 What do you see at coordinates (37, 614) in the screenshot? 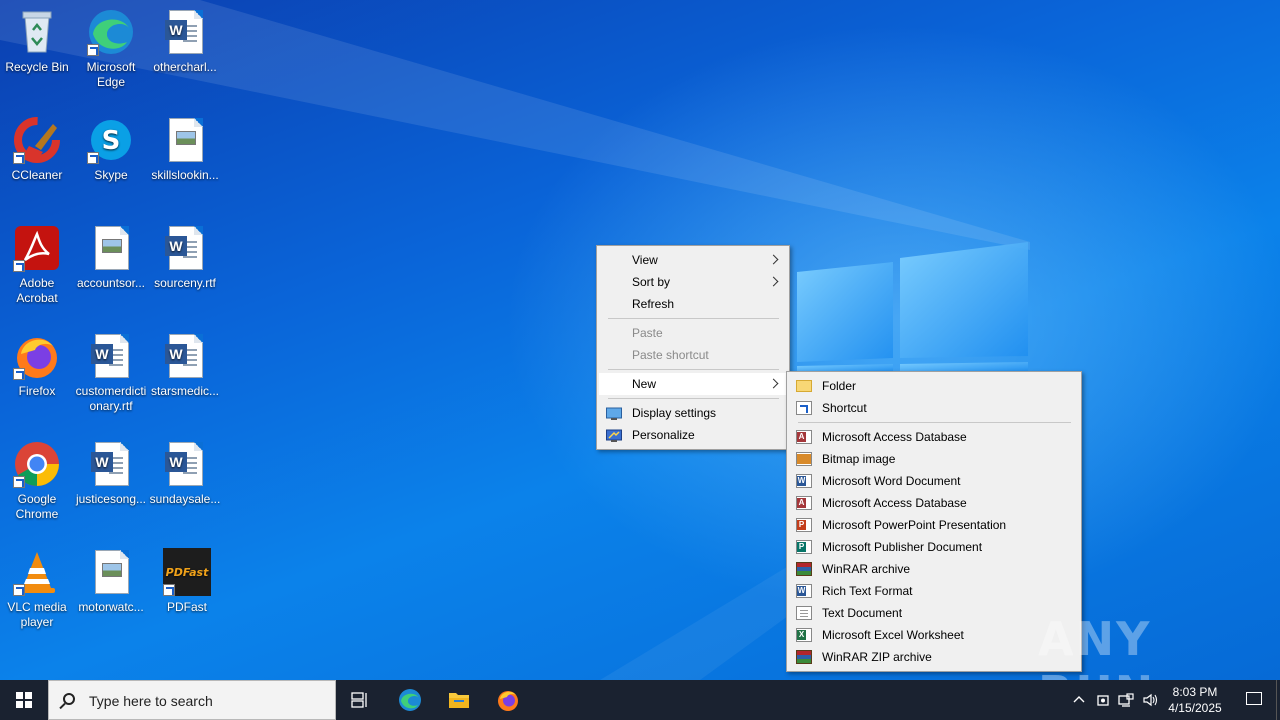
I see `icon-label: VLC media player` at bounding box center [37, 614].